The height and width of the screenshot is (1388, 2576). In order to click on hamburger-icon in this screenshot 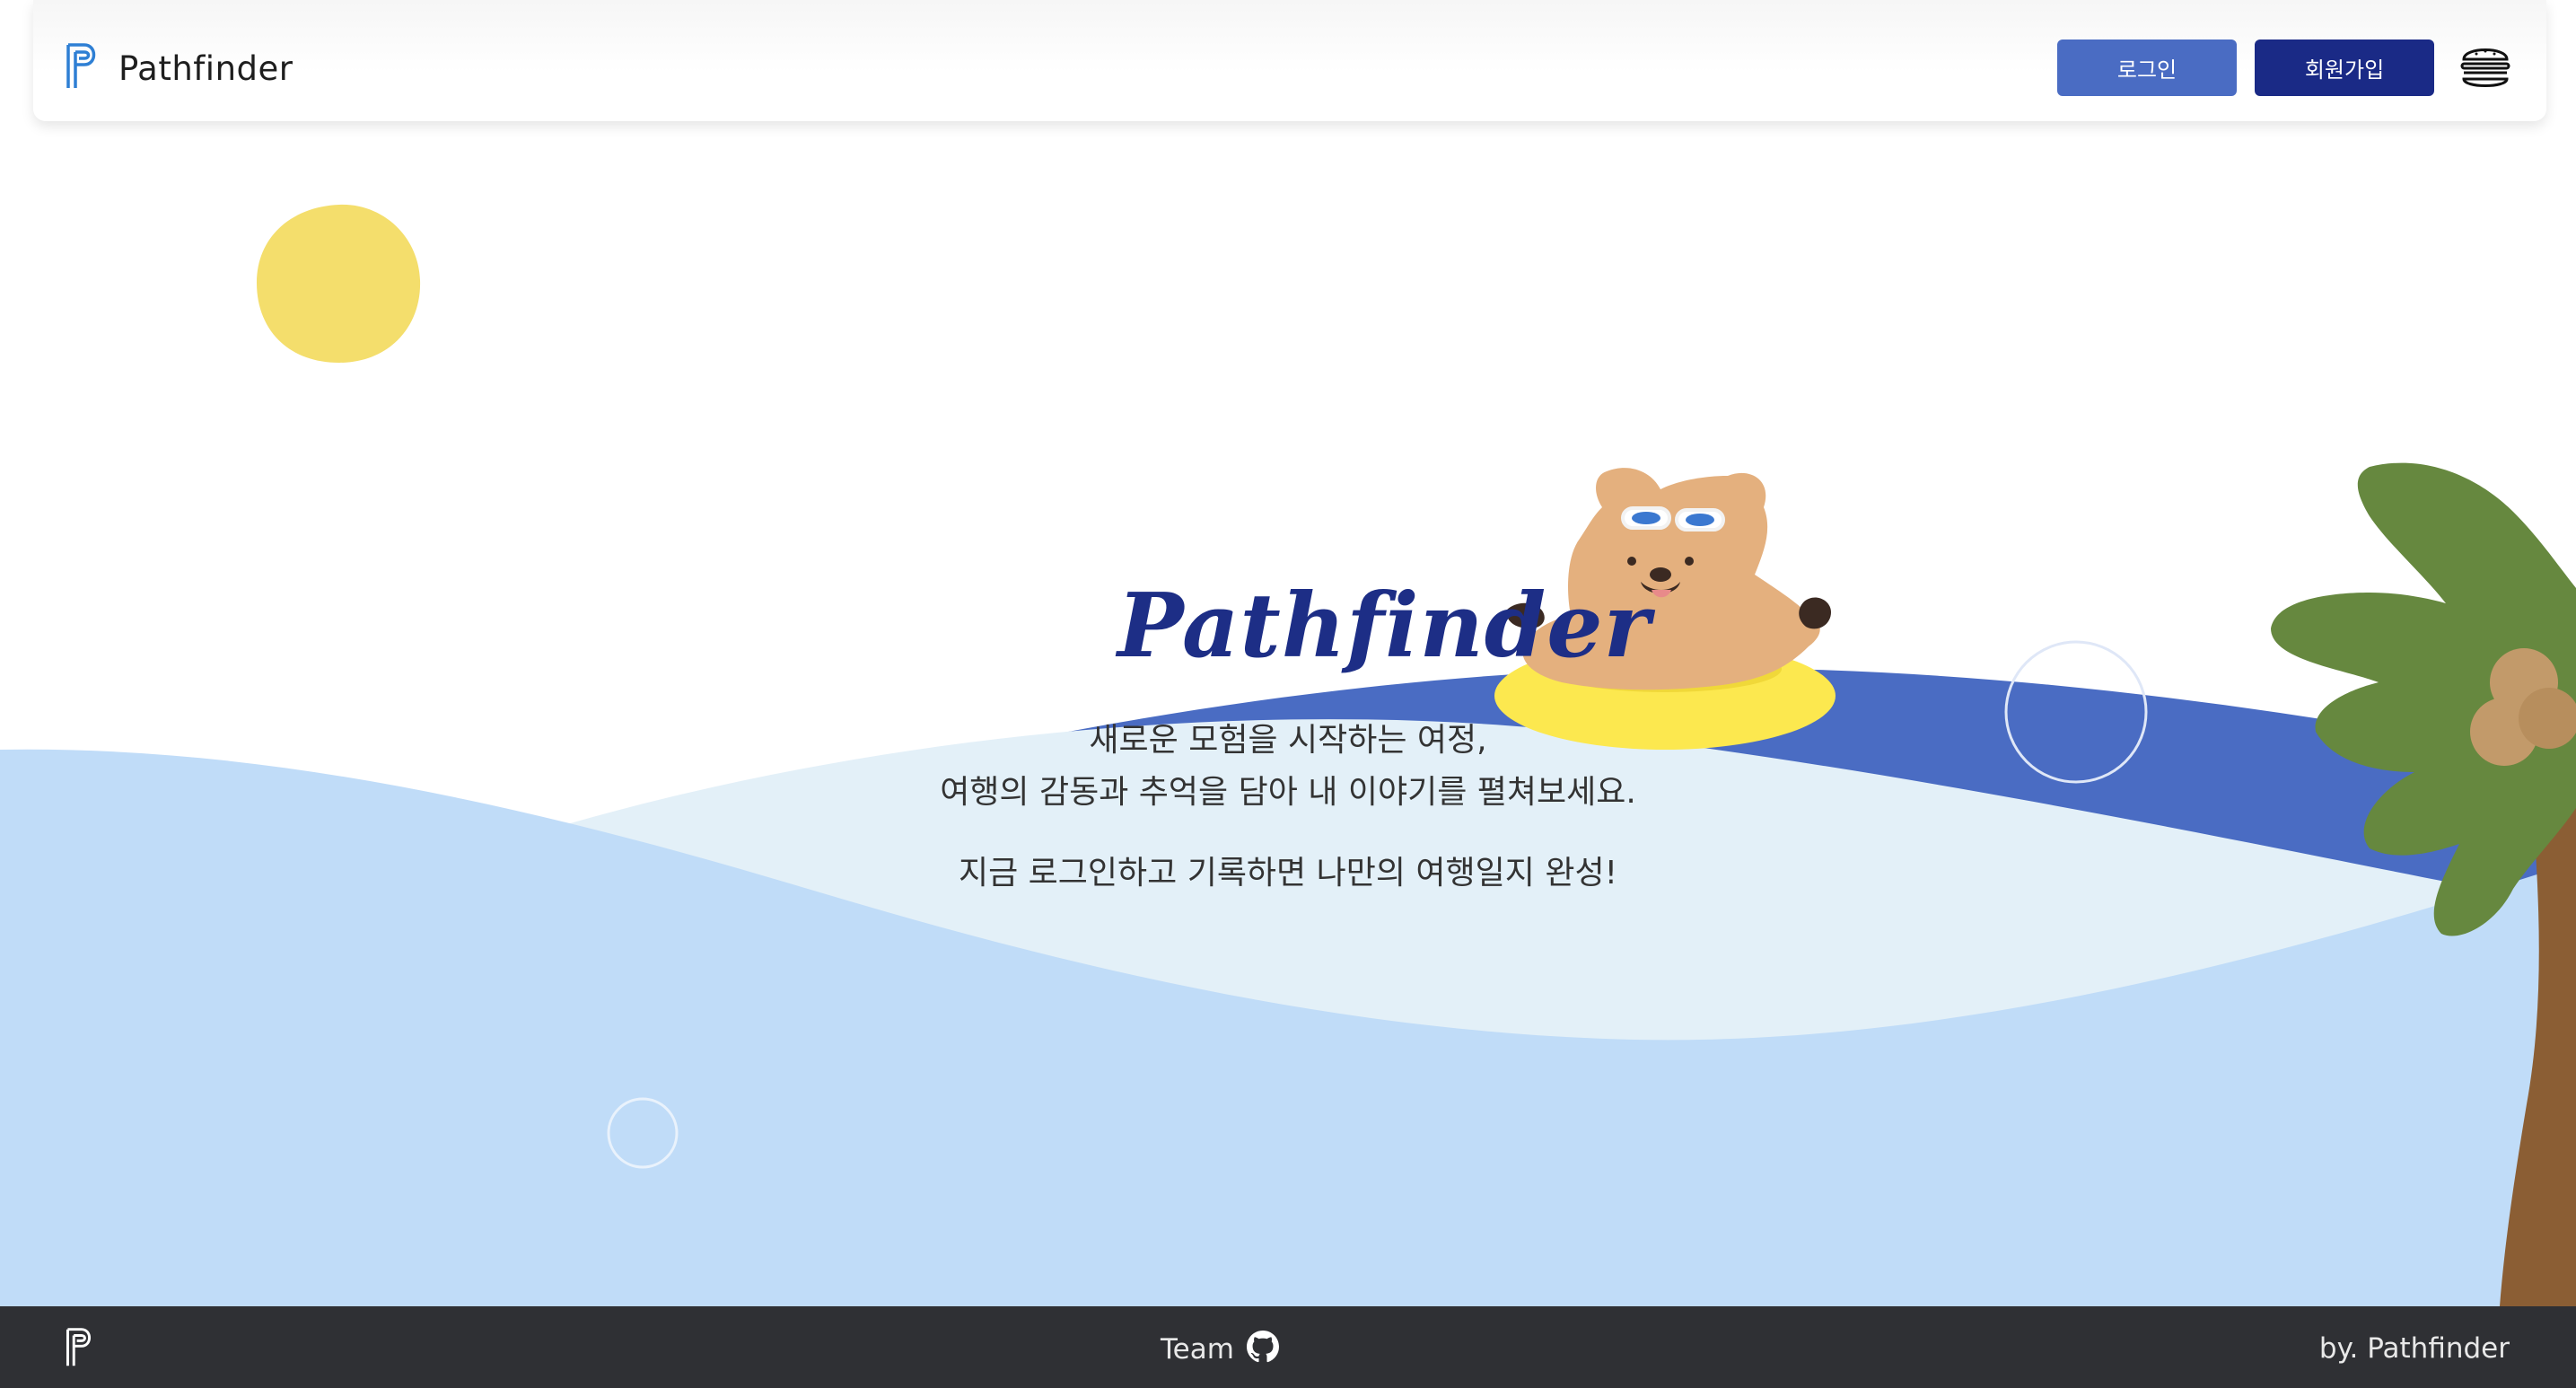, I will do `click(2485, 67)`.